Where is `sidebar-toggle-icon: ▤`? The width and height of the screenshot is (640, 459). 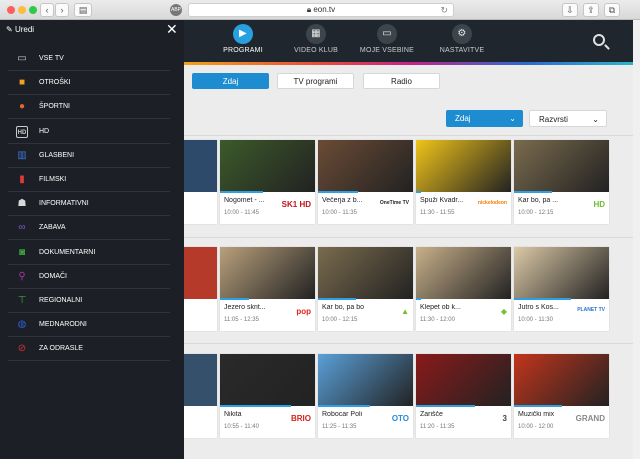
sidebar-toggle-icon: ▤ is located at coordinates (83, 10).